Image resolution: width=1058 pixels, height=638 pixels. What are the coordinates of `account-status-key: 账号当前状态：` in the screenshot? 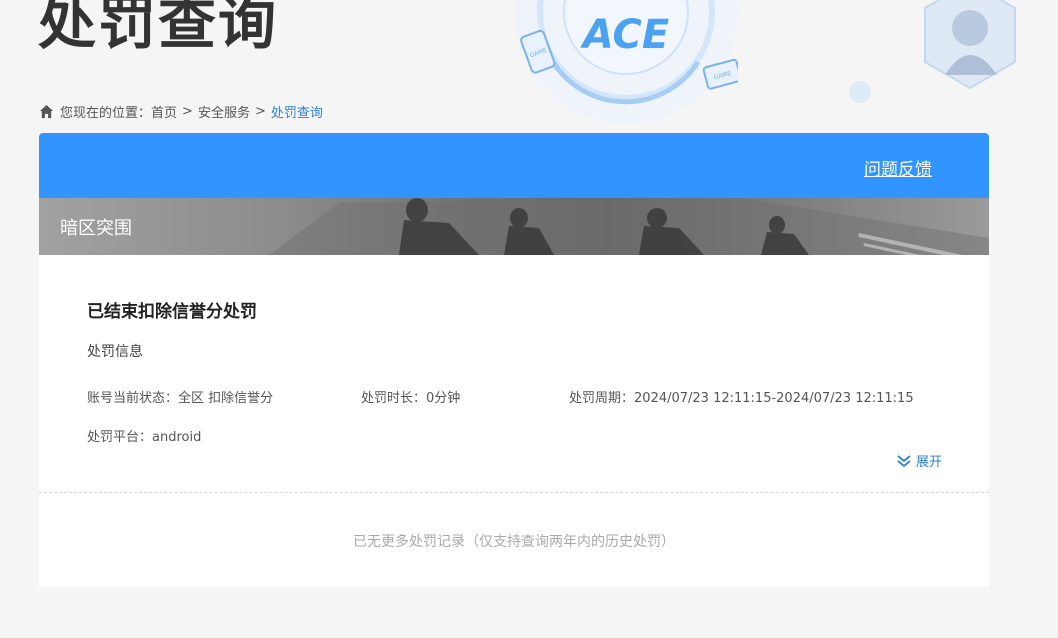 It's located at (133, 398).